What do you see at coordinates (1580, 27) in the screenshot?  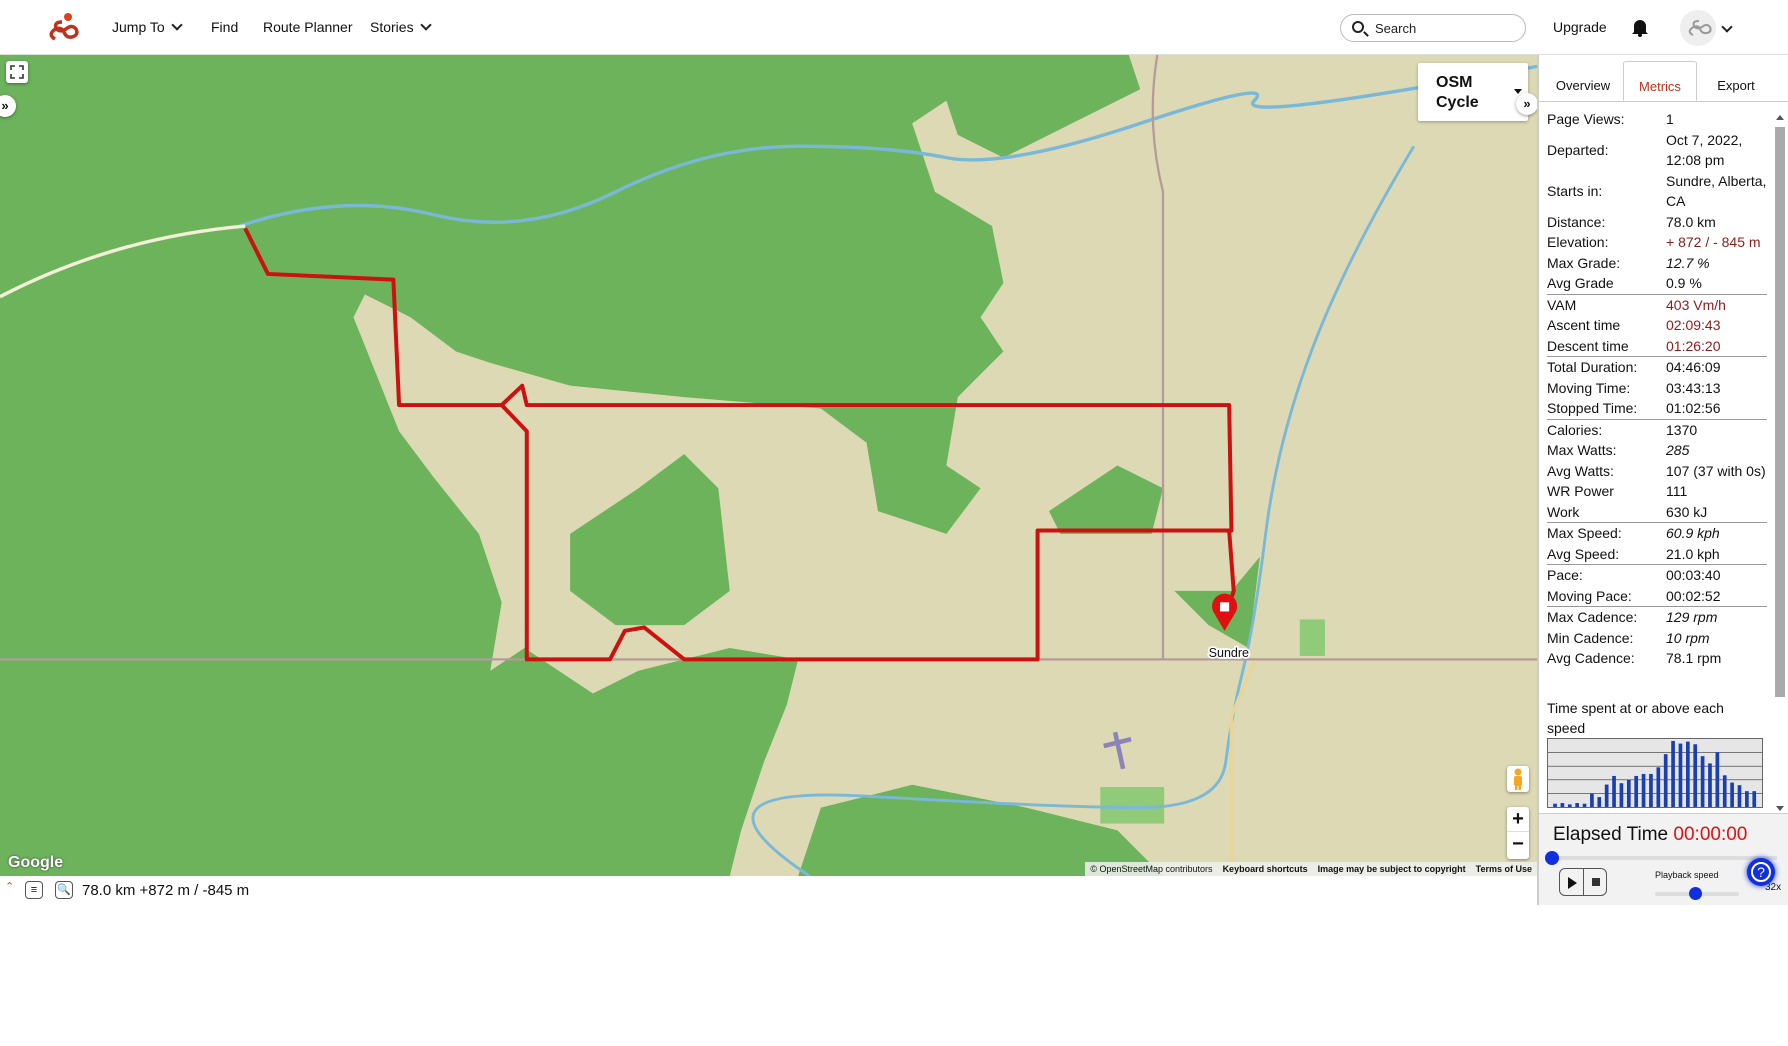 I see `upgrade-link: Upgrade` at bounding box center [1580, 27].